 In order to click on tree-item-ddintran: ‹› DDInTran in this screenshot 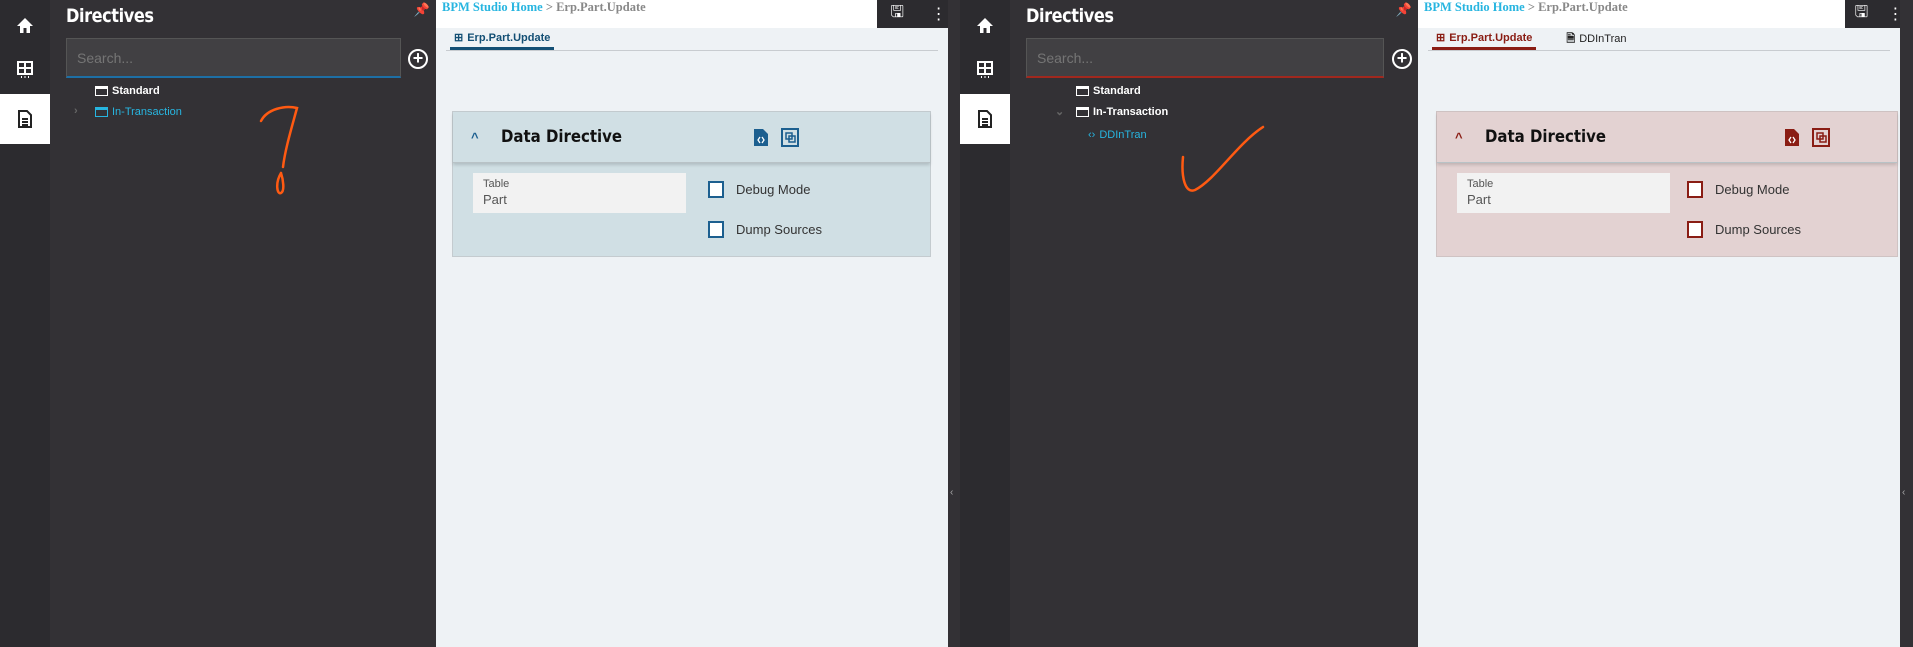, I will do `click(1117, 135)`.